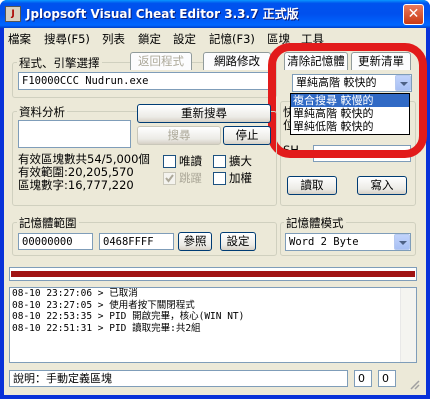 This screenshot has height=399, width=430. I want to click on set-button: 設定, so click(238, 241).